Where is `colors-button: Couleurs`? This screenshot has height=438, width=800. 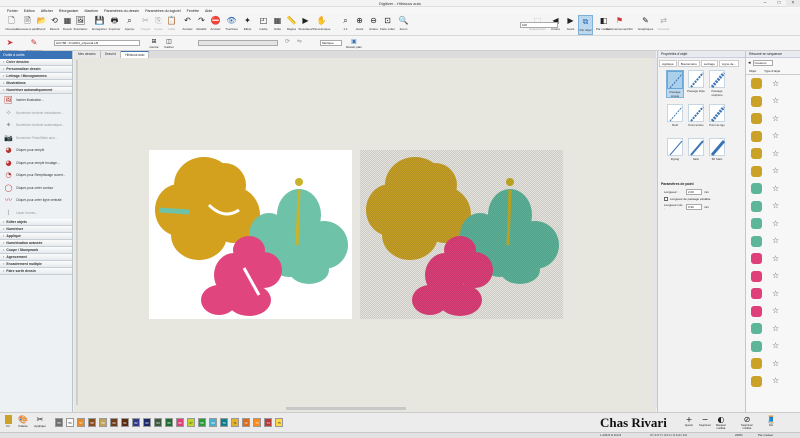 colors-button: Couleurs is located at coordinates (762, 63).